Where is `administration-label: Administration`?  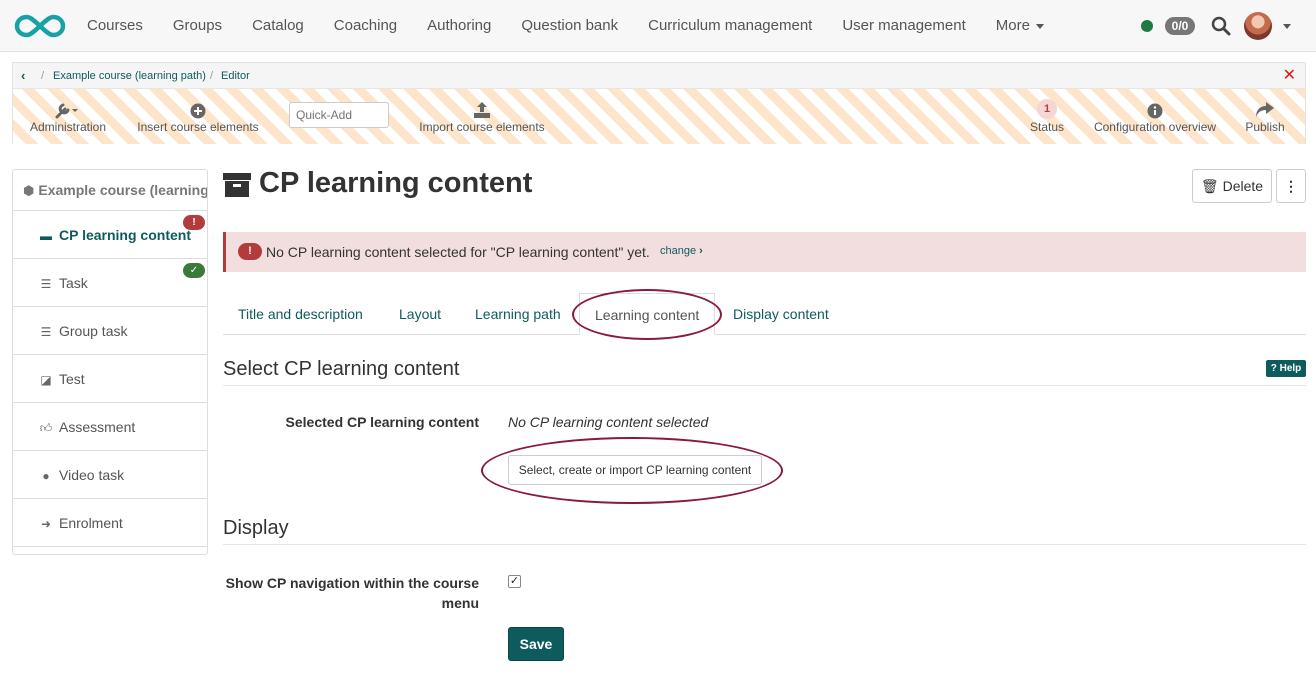
administration-label: Administration is located at coordinates (68, 127).